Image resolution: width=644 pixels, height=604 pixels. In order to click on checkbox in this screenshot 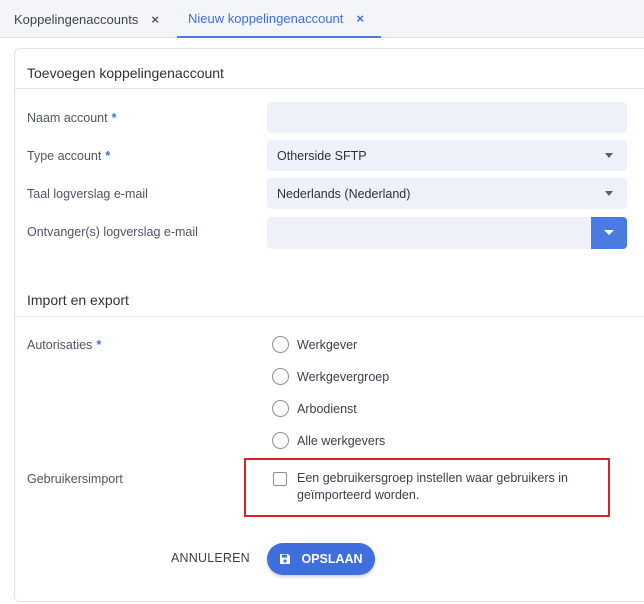, I will do `click(280, 479)`.